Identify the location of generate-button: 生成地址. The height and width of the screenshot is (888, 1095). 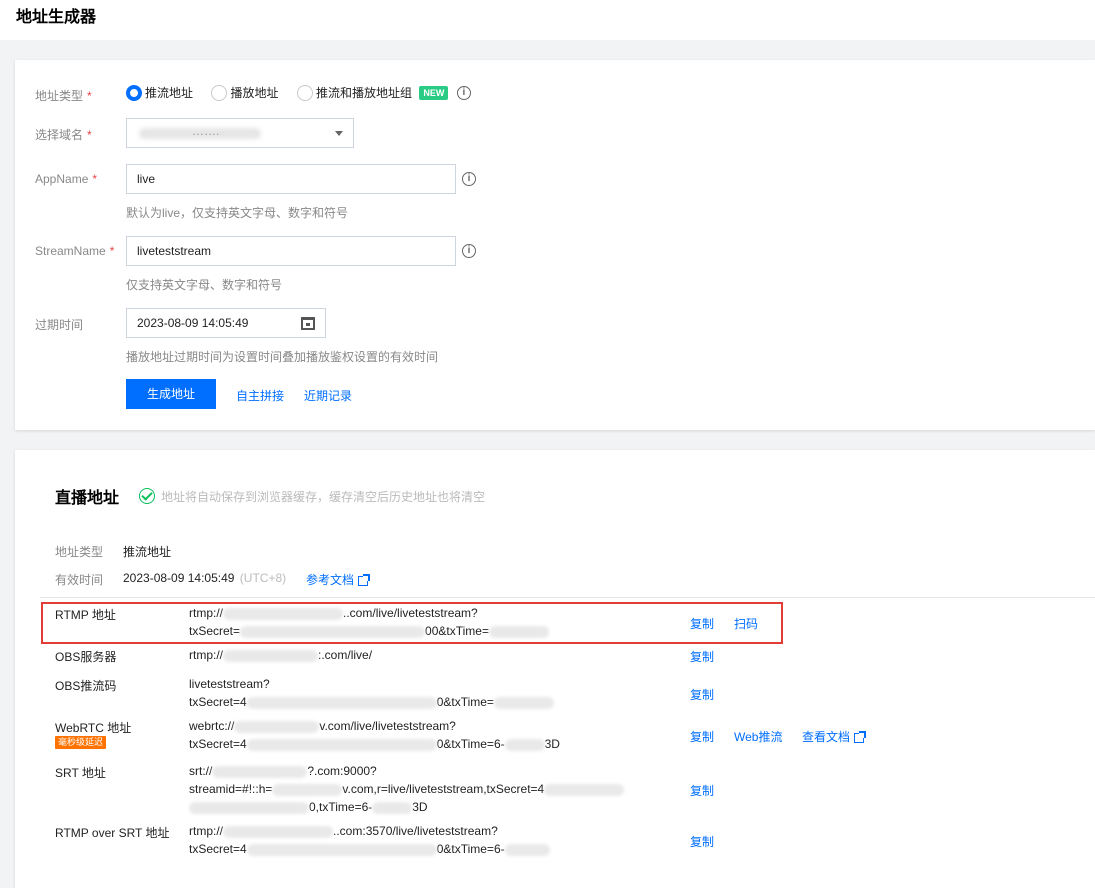
(171, 394).